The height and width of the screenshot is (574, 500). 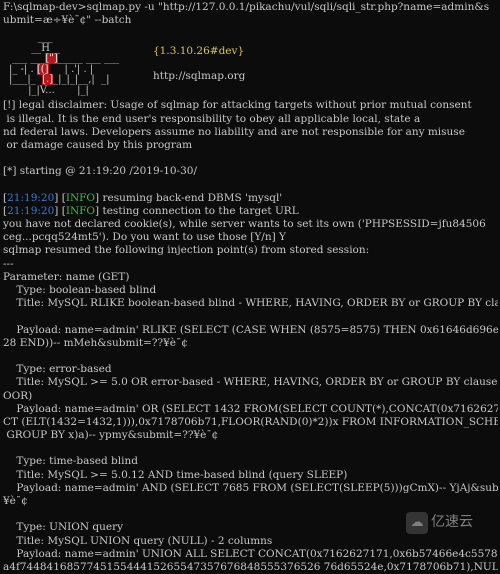 I want to click on log-message: resuming back-end DBMS 'mysql', so click(x=191, y=197).